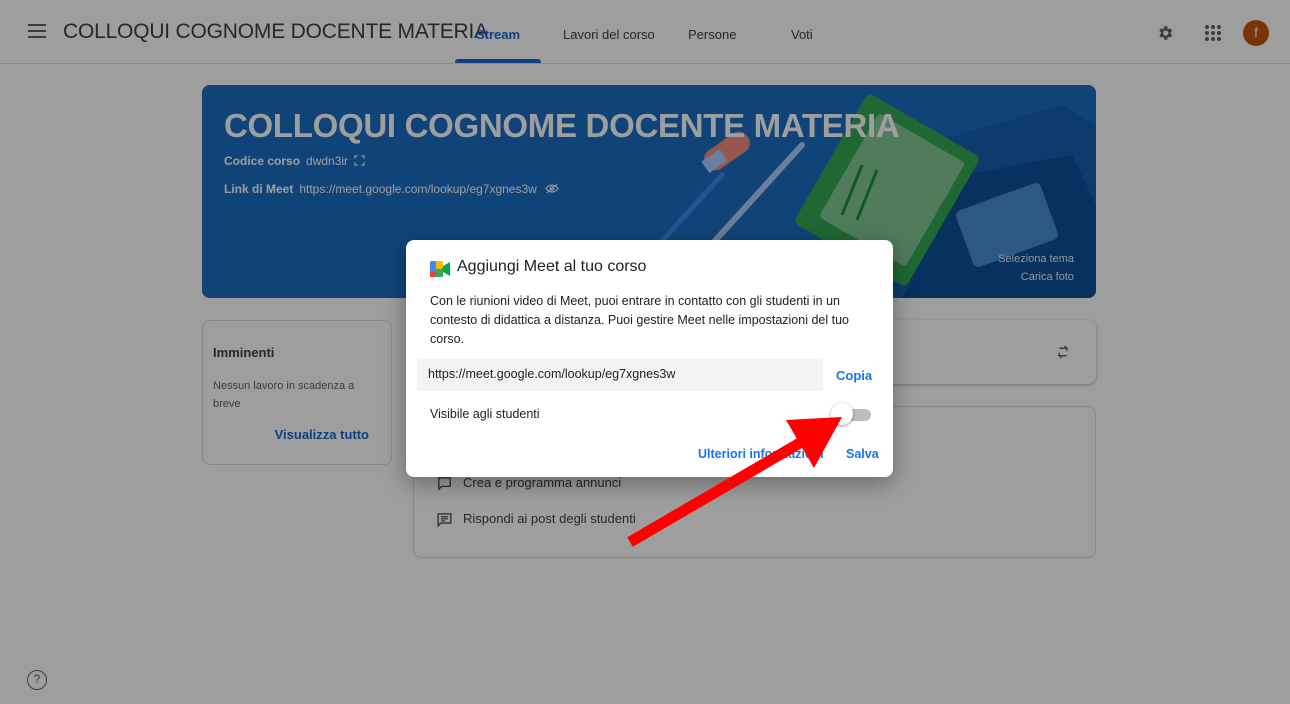 The image size is (1290, 704). What do you see at coordinates (485, 414) in the screenshot?
I see `visible-to-students-label: Visibile agli studenti` at bounding box center [485, 414].